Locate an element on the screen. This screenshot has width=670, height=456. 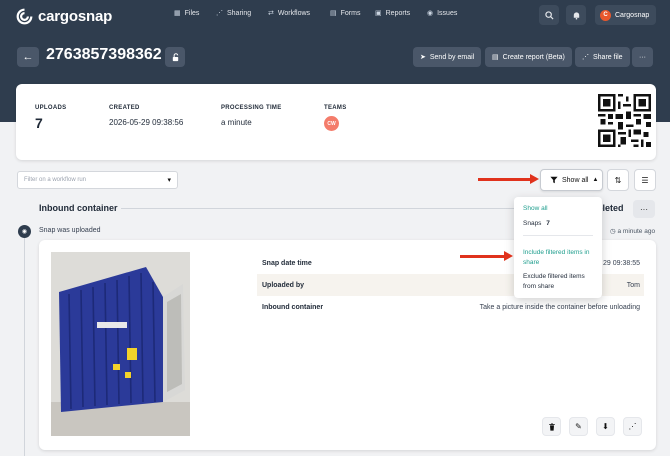
more-actions-button: ··· is located at coordinates (642, 57).